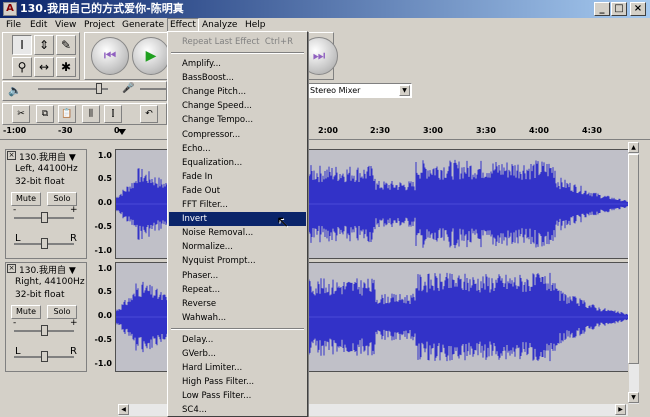 The height and width of the screenshot is (417, 650). Describe the element at coordinates (638, 9) in the screenshot. I see `close-button: ×` at that location.